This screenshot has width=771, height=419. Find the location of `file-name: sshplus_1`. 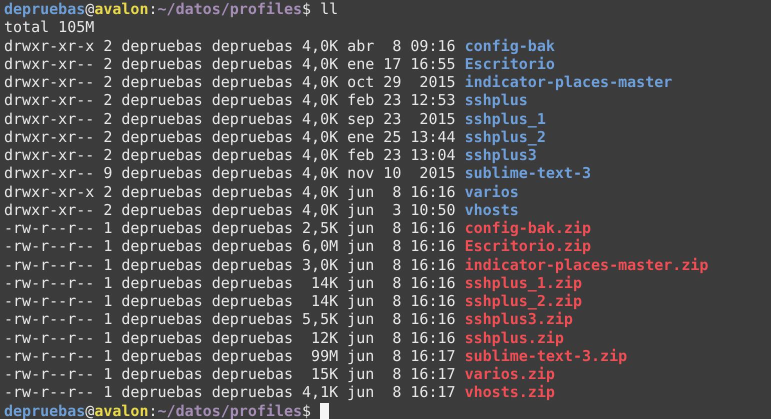

file-name: sshplus_1 is located at coordinates (505, 119).